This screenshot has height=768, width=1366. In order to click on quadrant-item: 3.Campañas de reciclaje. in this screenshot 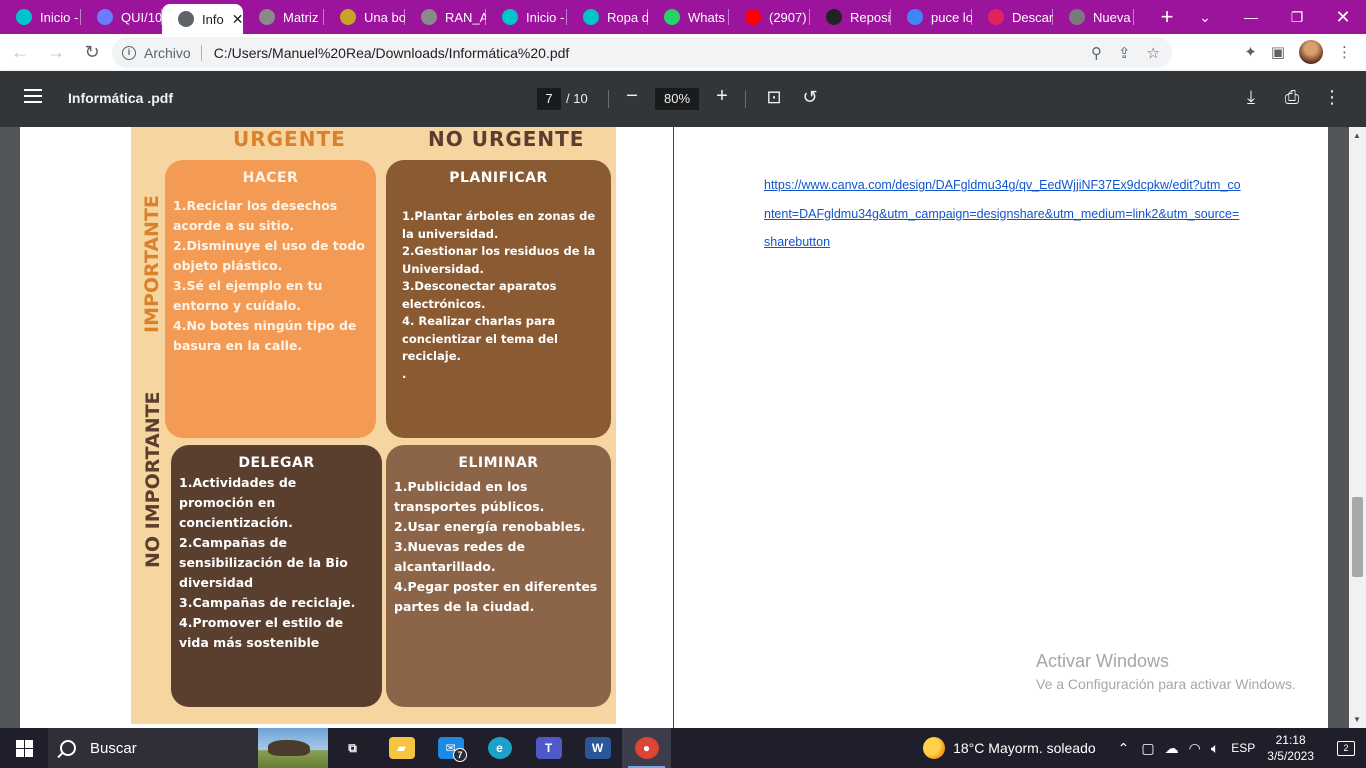, I will do `click(267, 602)`.